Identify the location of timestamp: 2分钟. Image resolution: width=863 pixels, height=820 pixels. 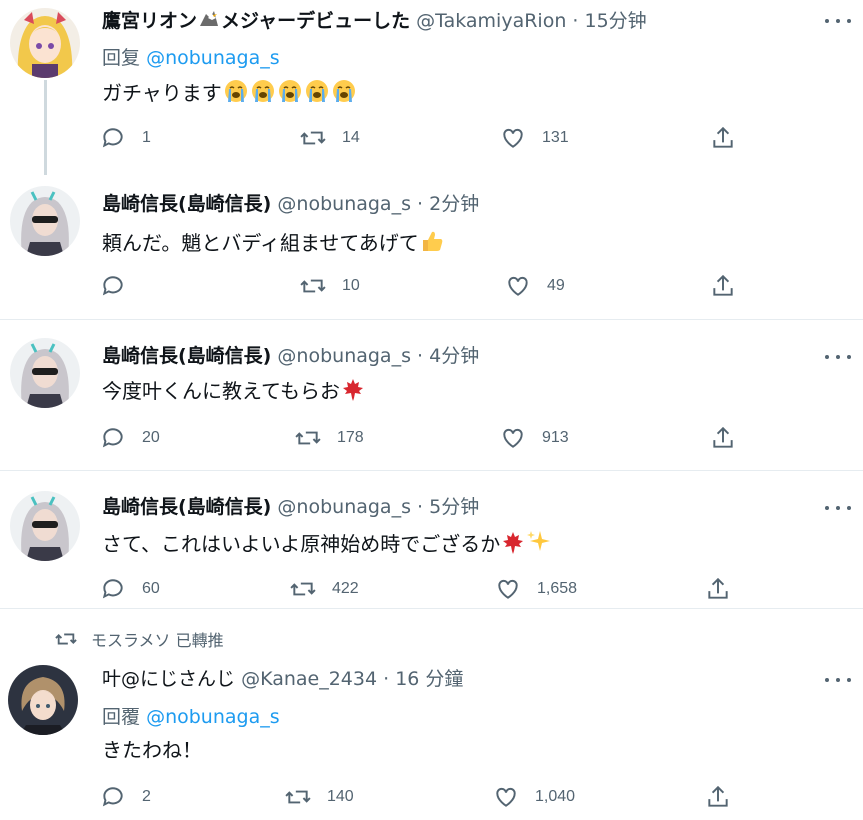
(454, 204).